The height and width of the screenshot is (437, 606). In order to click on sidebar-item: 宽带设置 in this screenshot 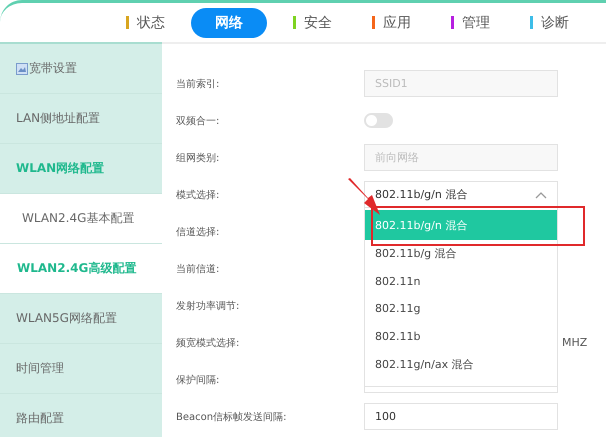, I will do `click(81, 69)`.